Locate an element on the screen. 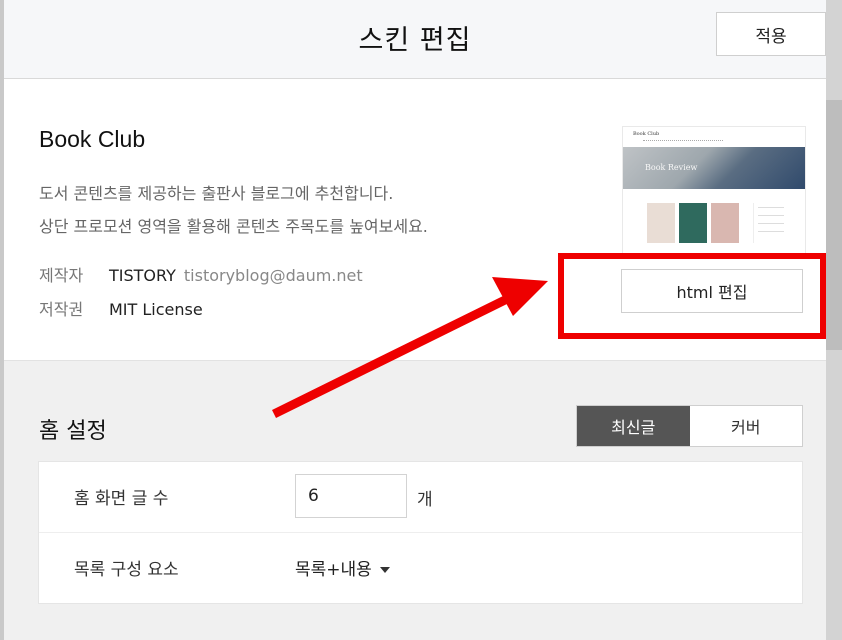 This screenshot has width=842, height=640. list-component-row: 목록 구성 요소 목록+내용 is located at coordinates (420, 567).